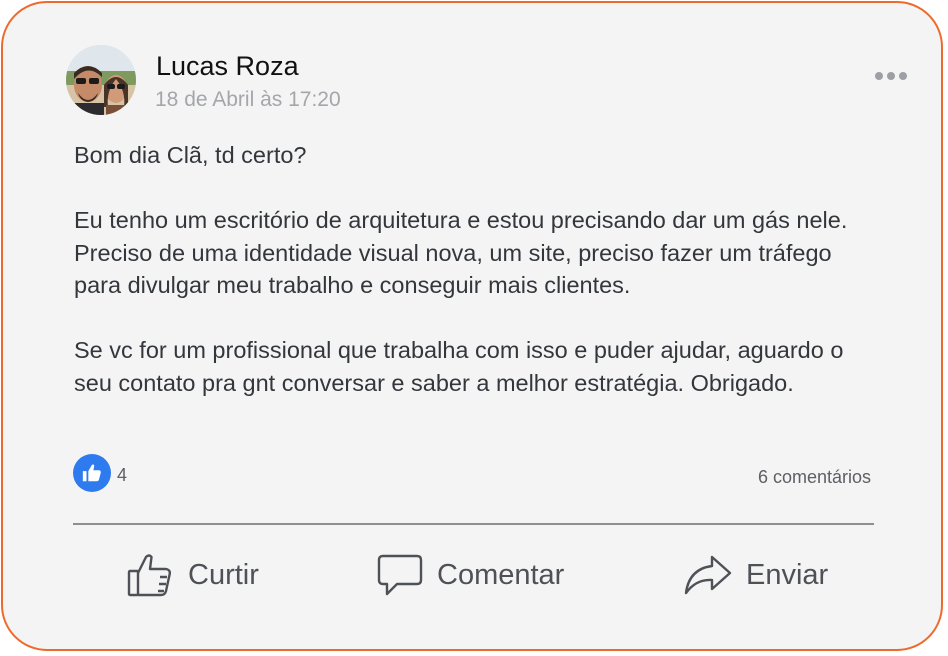 Image resolution: width=948 pixels, height=656 pixels. I want to click on like-count: 4, so click(122, 475).